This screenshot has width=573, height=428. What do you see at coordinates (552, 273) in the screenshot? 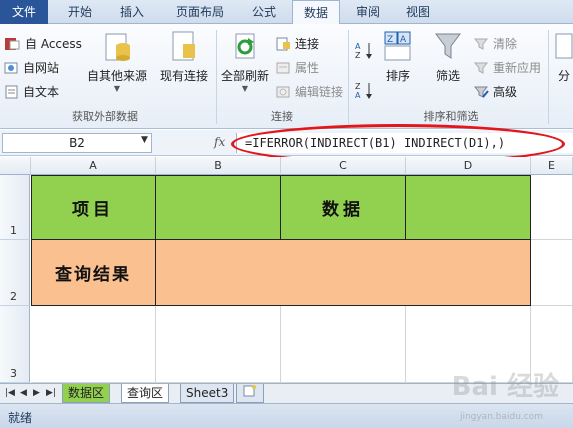
I see `cell-e2` at bounding box center [552, 273].